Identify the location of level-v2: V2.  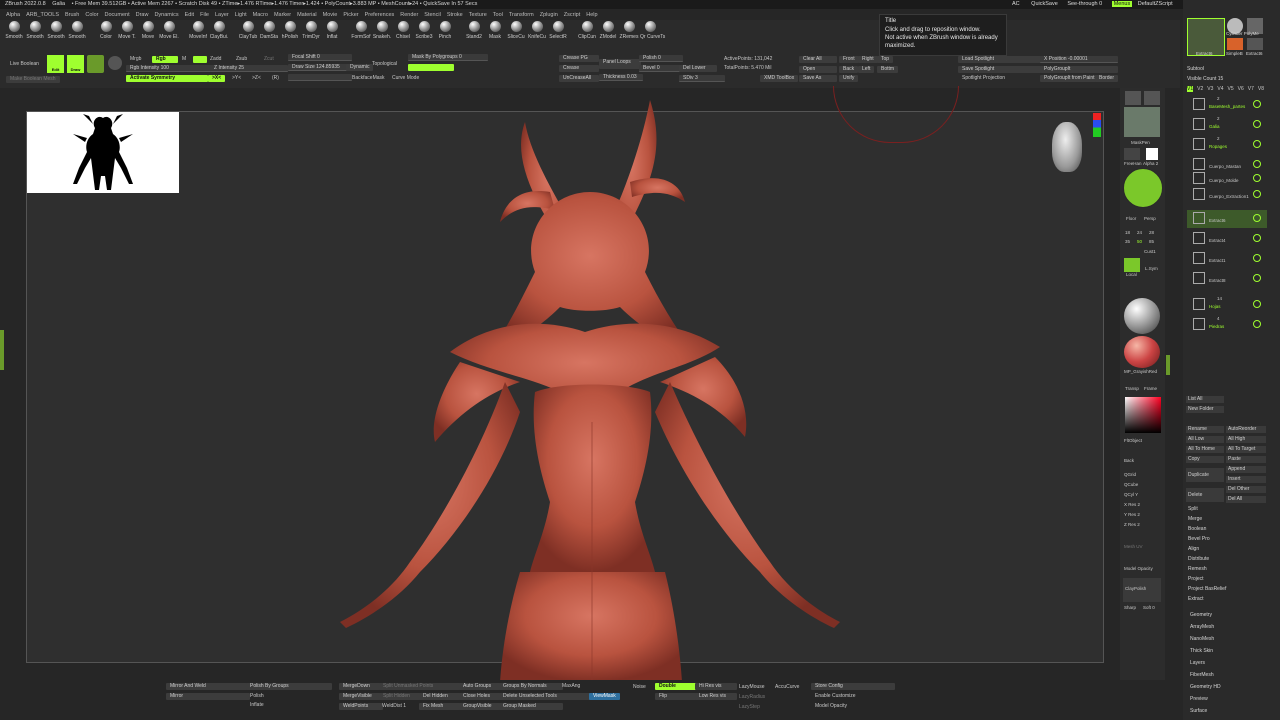
(1200, 89).